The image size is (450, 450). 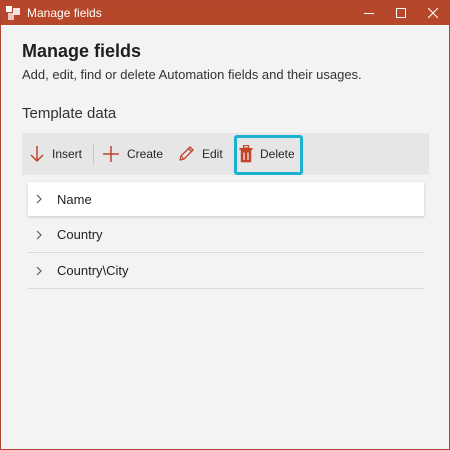 What do you see at coordinates (13, 13) in the screenshot?
I see `app-icon` at bounding box center [13, 13].